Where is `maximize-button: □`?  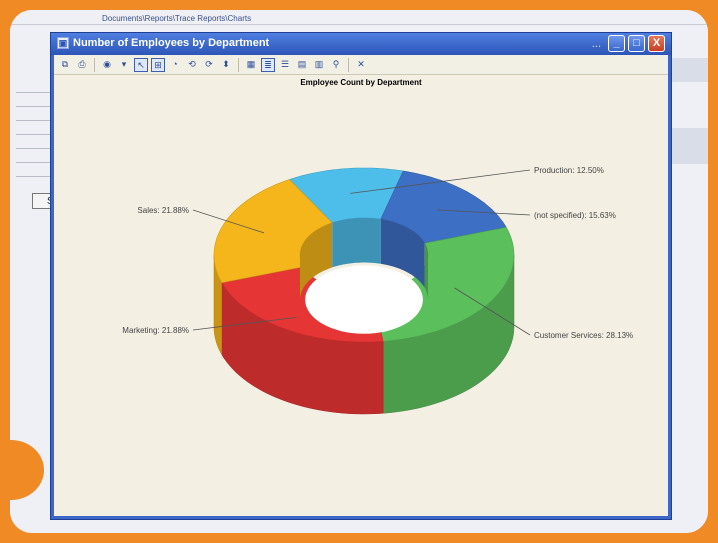 maximize-button: □ is located at coordinates (636, 43).